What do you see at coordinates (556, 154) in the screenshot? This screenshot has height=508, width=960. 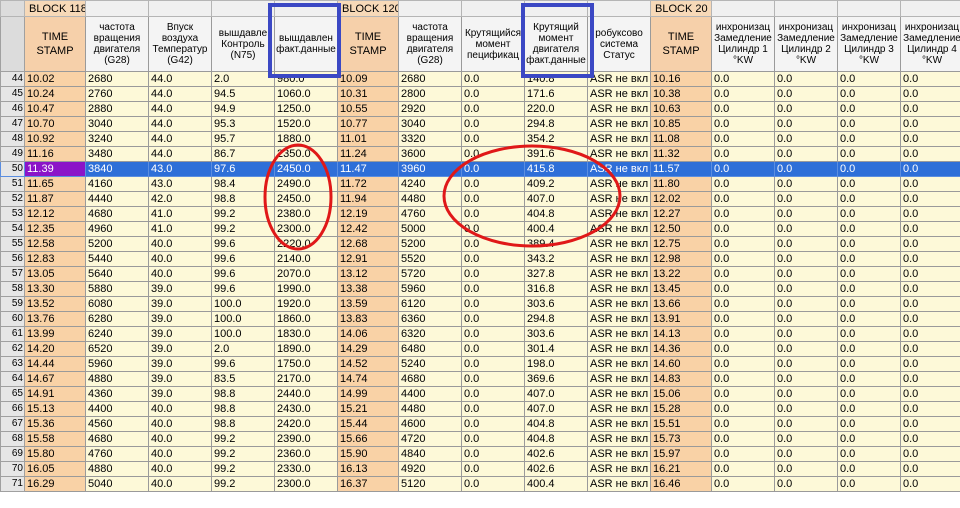 I see `table-cell: 391.6` at bounding box center [556, 154].